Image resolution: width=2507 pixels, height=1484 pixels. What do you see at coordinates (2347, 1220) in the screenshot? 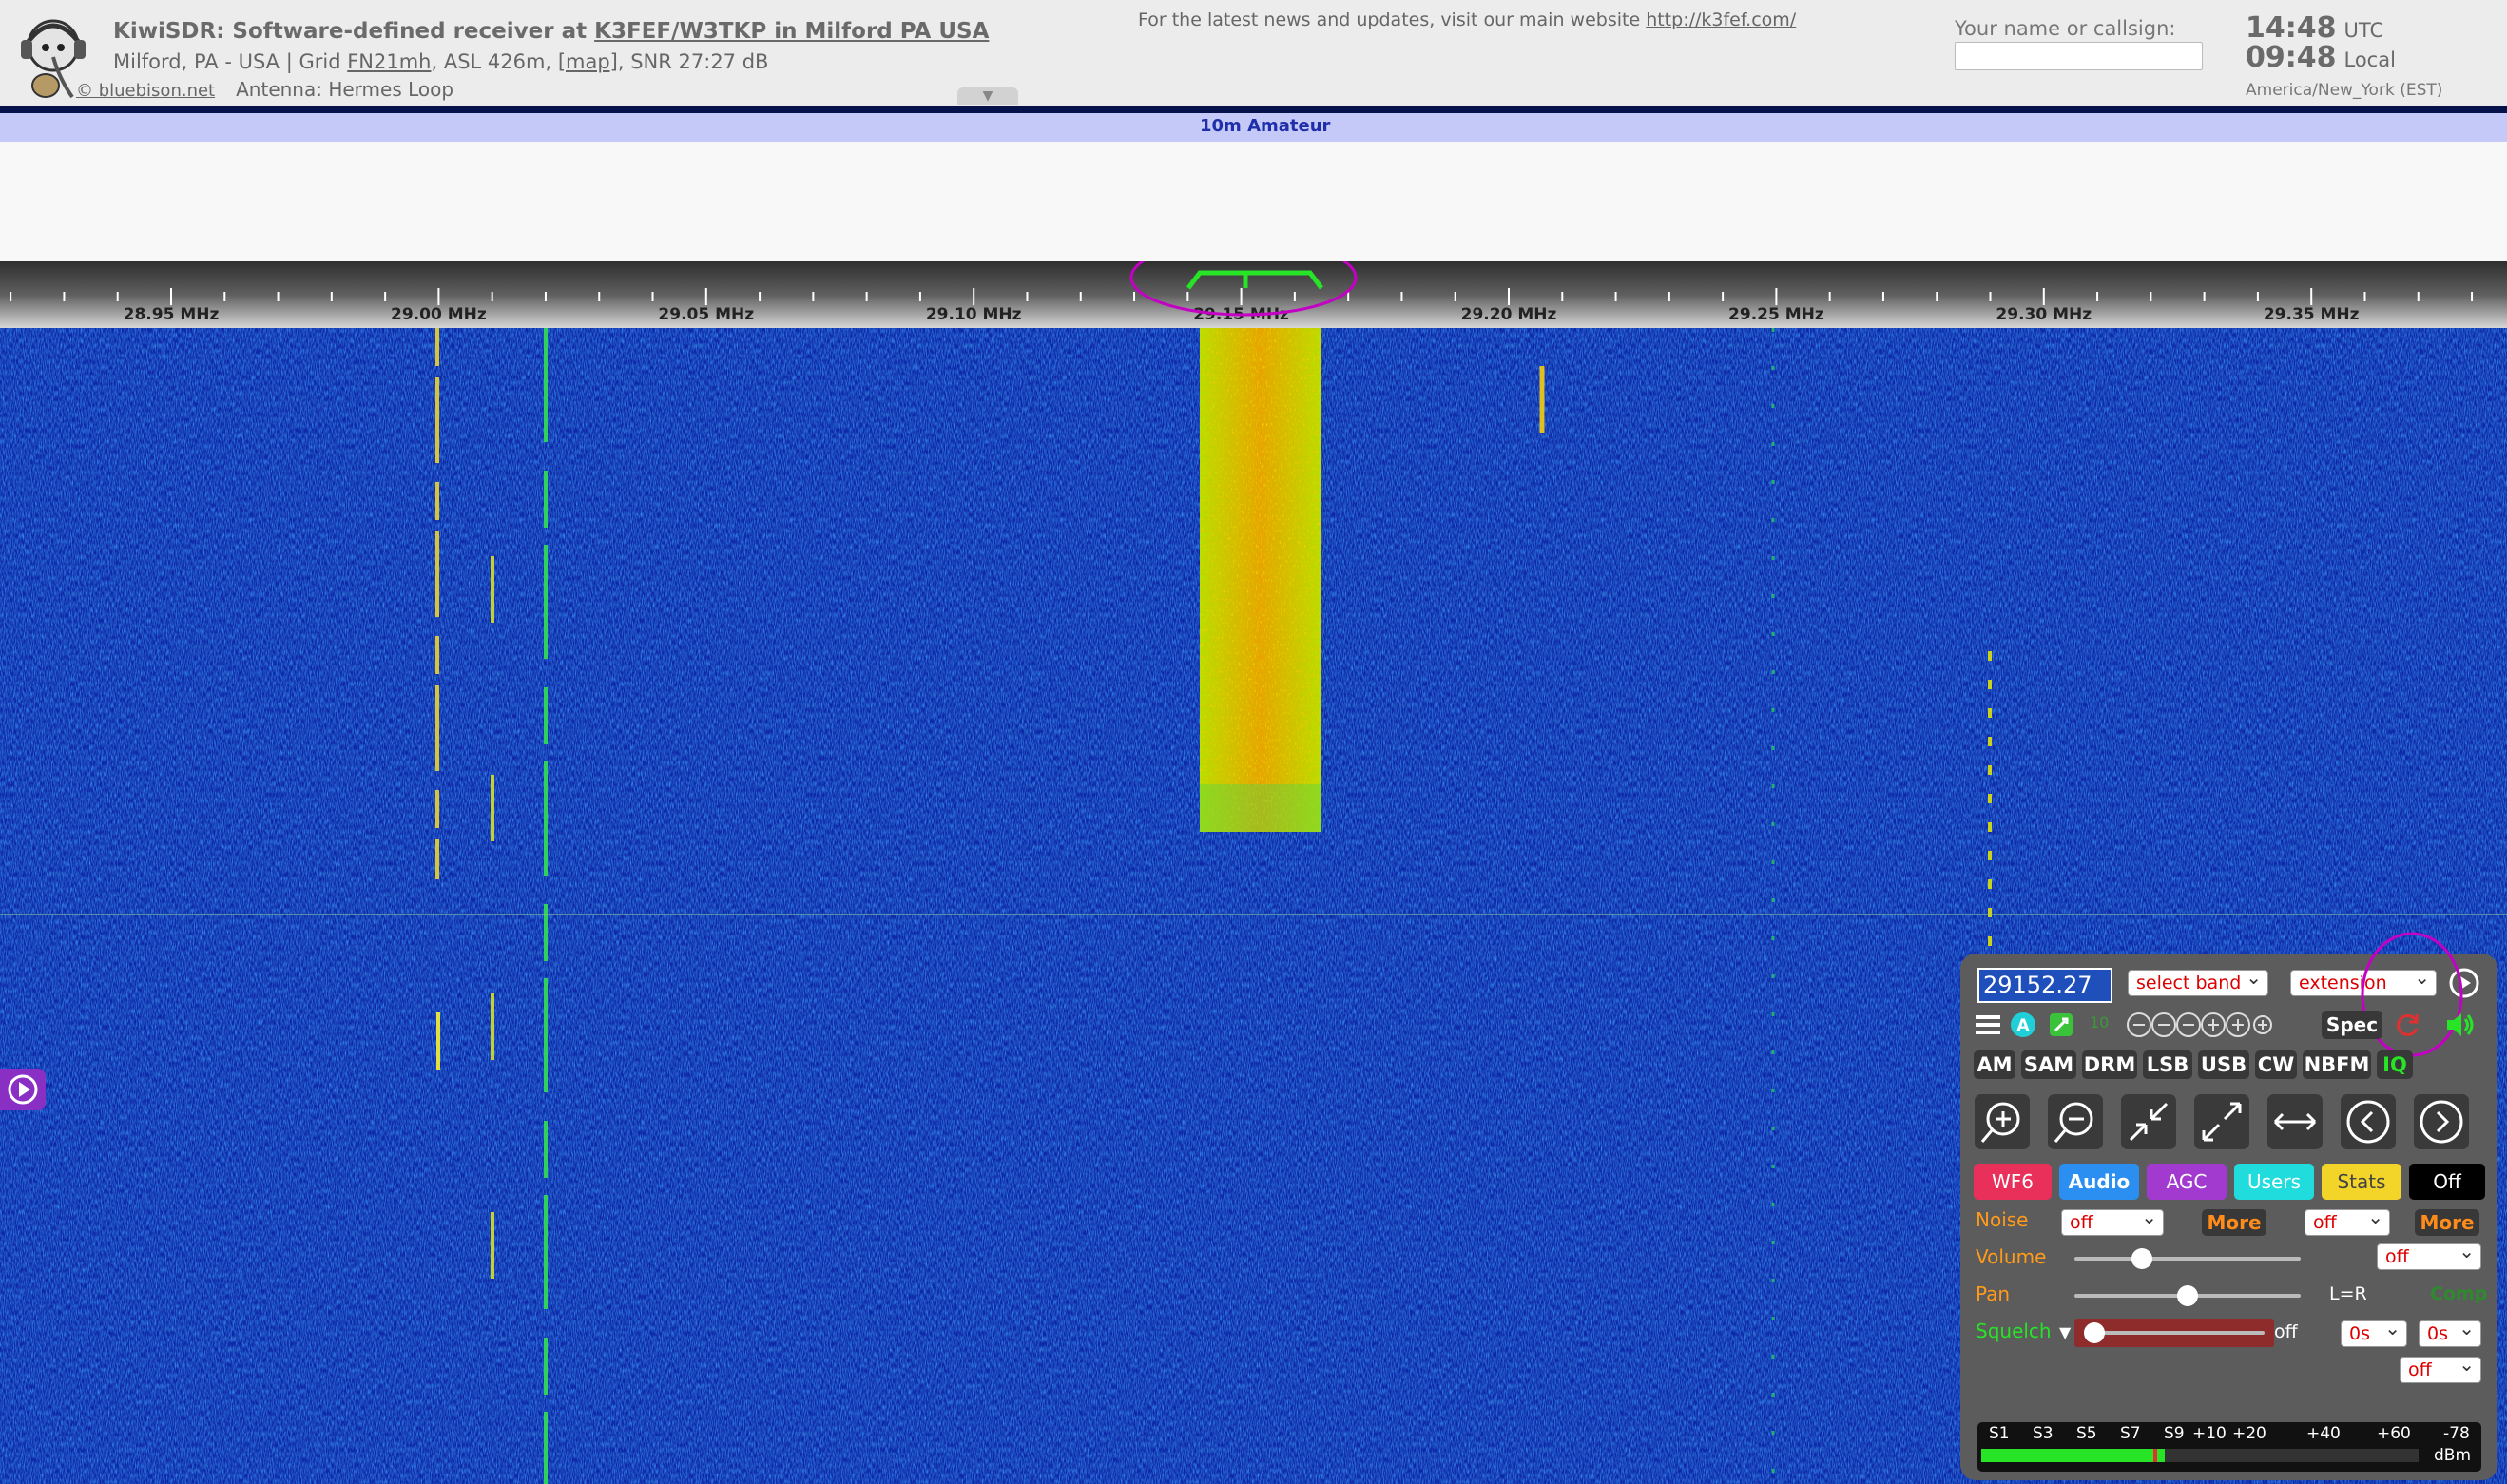
I see `noise-filter-dropdown: off` at bounding box center [2347, 1220].